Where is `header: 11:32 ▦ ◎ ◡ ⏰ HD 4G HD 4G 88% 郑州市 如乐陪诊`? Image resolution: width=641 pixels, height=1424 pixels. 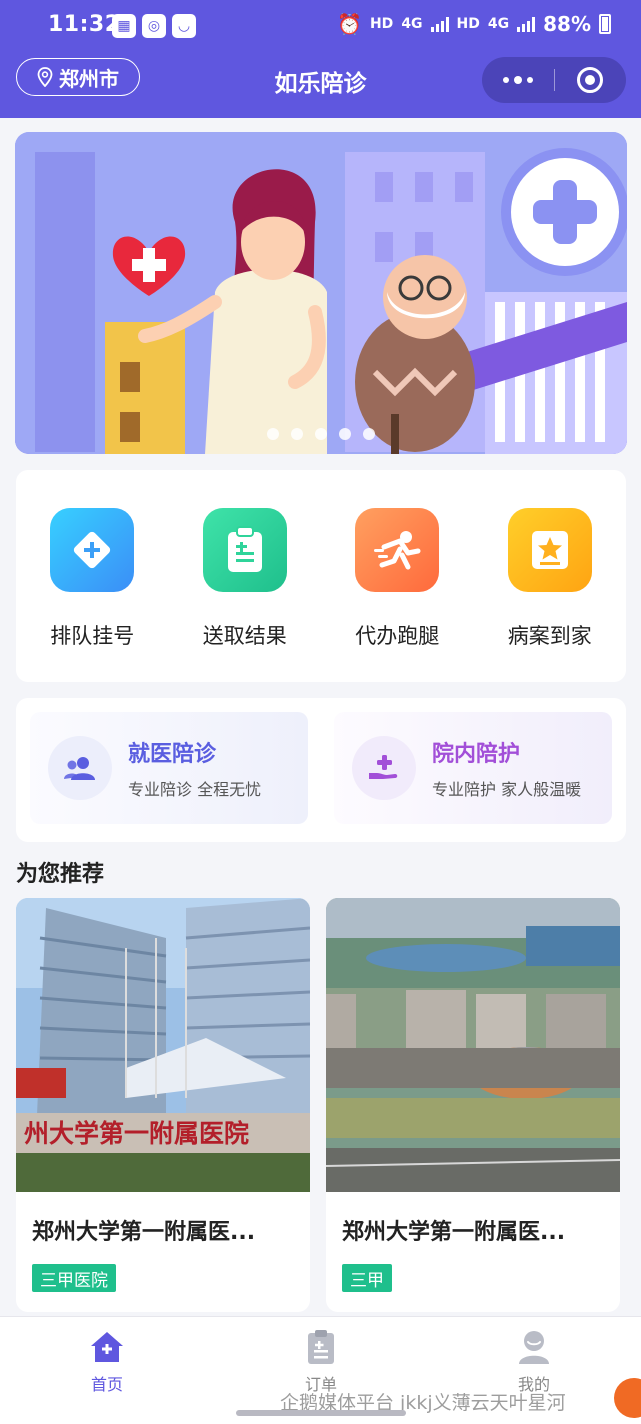
header: 11:32 ▦ ◎ ◡ ⏰ HD 4G HD 4G 88% 郑州市 如乐陪诊 is located at coordinates (320, 59).